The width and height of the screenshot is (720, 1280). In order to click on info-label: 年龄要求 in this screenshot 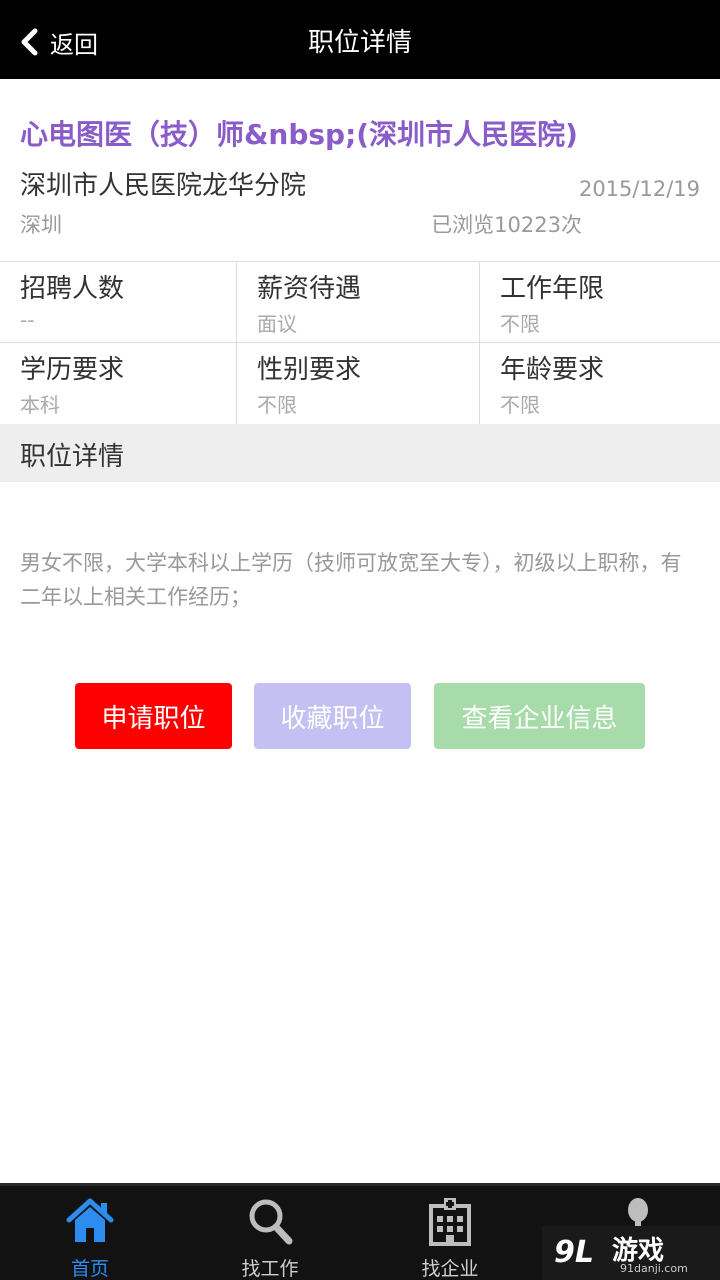, I will do `click(552, 370)`.